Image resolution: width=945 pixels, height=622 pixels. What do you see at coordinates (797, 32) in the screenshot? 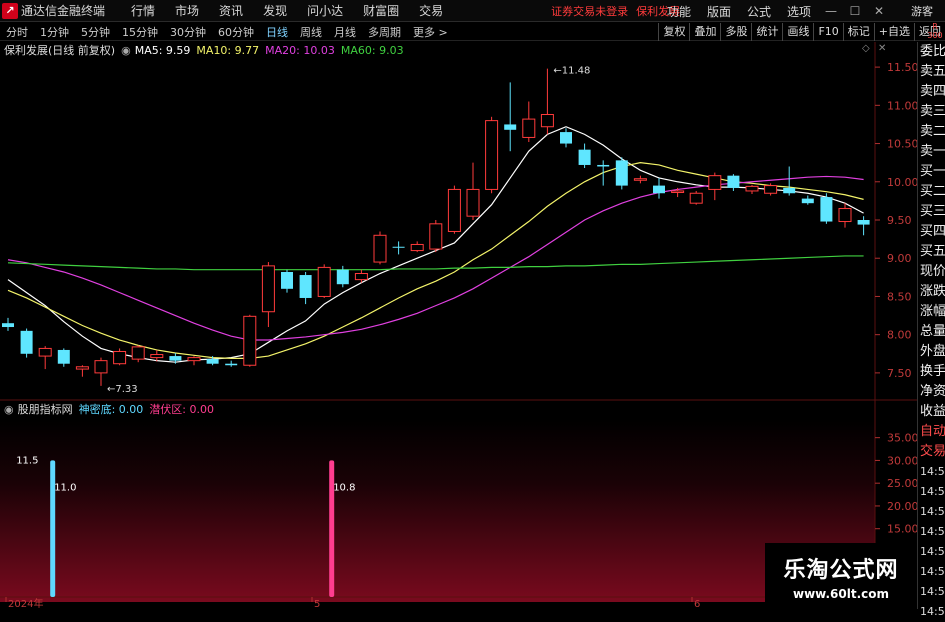
I see `btn-draw-line: 画线` at bounding box center [797, 32].